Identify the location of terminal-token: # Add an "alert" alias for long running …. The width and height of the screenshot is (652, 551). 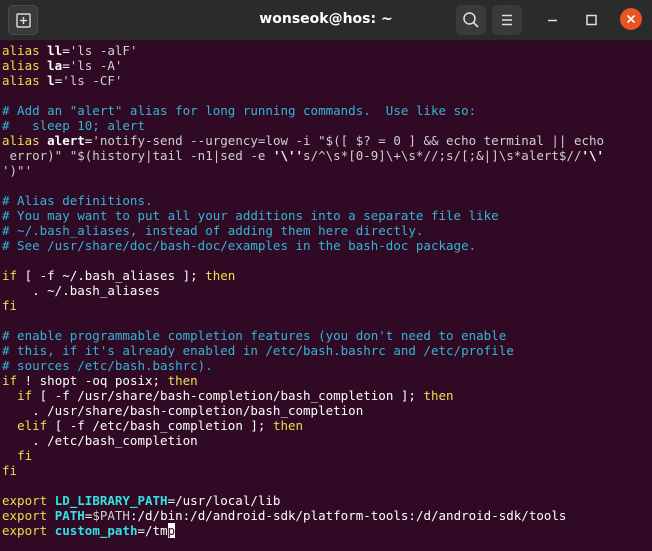
(239, 110).